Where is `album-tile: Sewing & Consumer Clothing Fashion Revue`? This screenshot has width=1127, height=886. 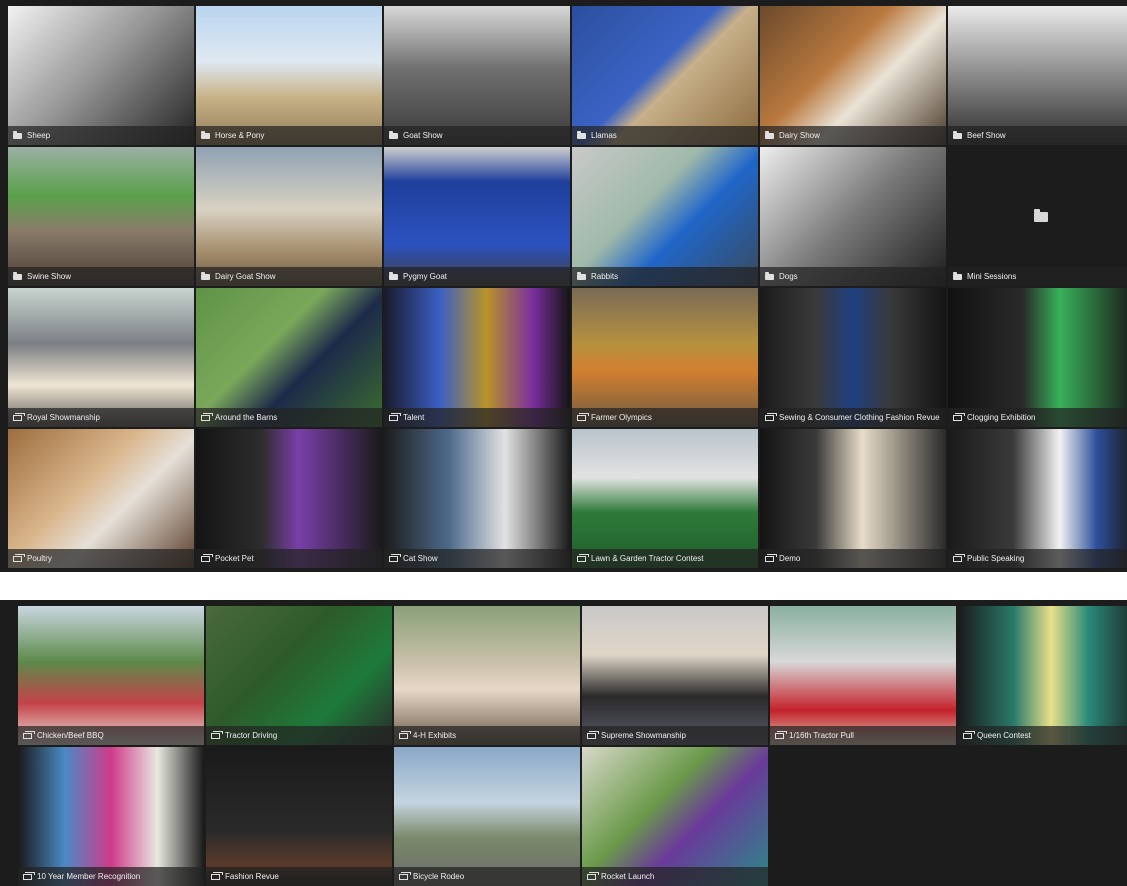 album-tile: Sewing & Consumer Clothing Fashion Revue is located at coordinates (853, 357).